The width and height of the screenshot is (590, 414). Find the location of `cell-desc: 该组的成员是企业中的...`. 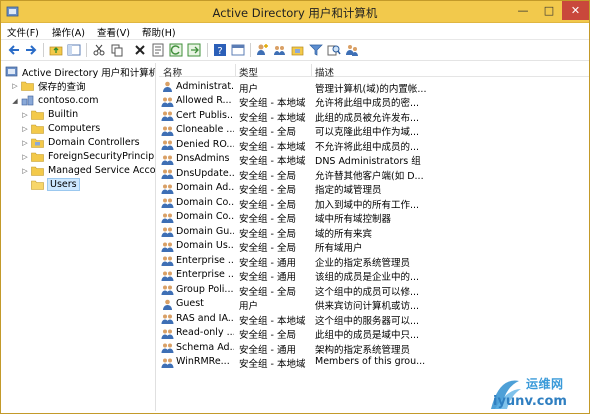

cell-desc: 该组的成员是企业中的... is located at coordinates (367, 277).